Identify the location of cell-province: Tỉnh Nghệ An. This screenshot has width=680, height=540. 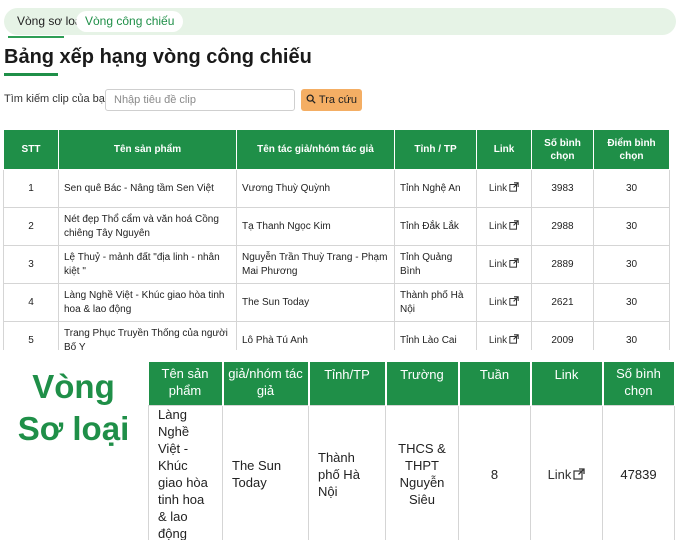
(435, 188).